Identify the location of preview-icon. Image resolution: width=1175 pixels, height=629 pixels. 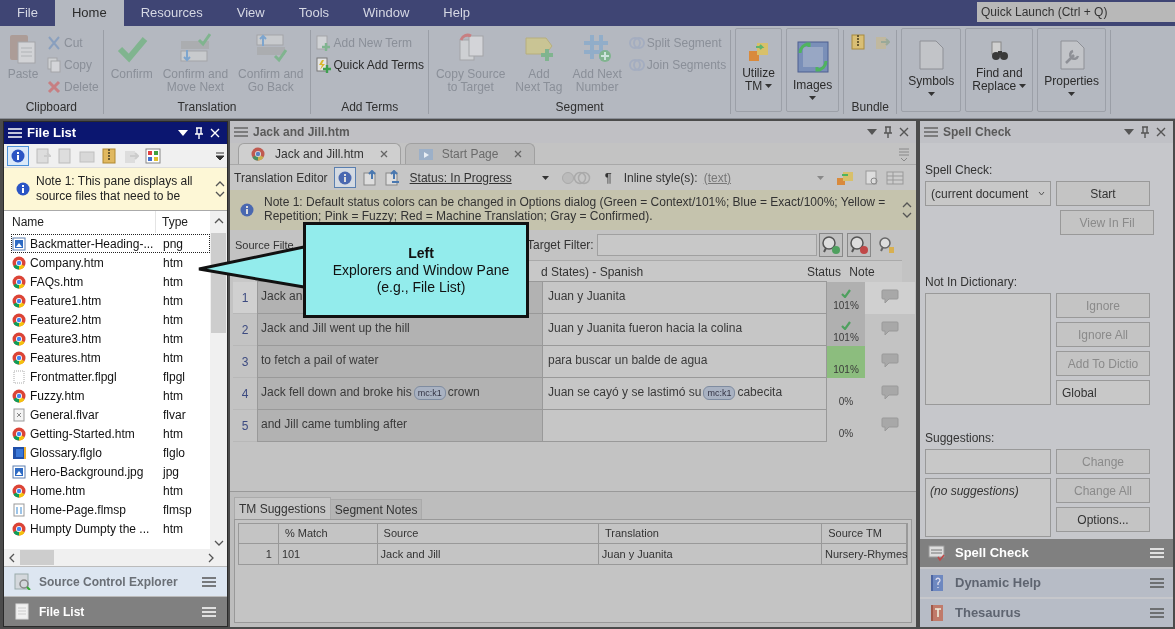
(872, 177).